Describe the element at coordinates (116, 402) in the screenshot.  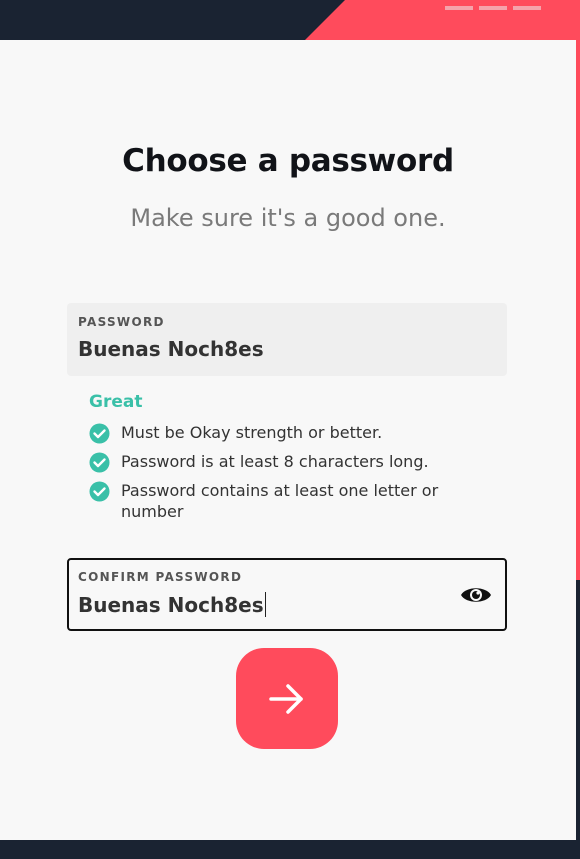
I see `strength-label: Great` at that location.